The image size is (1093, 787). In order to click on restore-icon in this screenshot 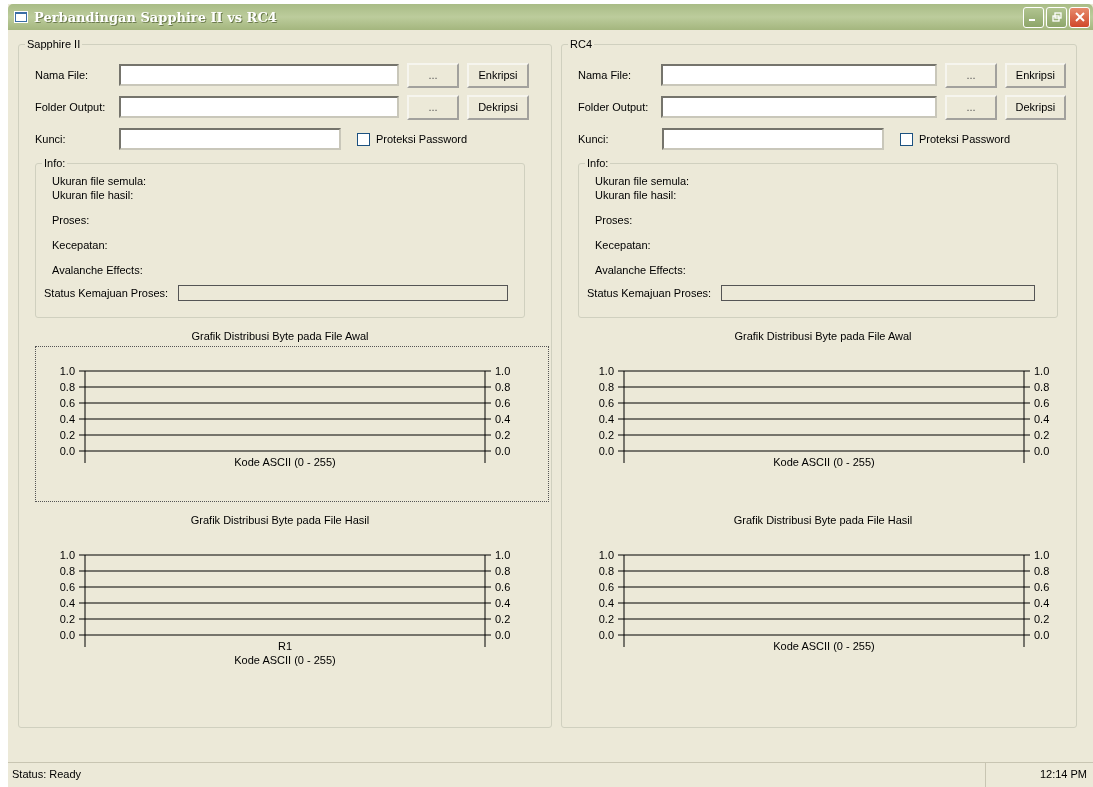, I will do `click(1056, 17)`.